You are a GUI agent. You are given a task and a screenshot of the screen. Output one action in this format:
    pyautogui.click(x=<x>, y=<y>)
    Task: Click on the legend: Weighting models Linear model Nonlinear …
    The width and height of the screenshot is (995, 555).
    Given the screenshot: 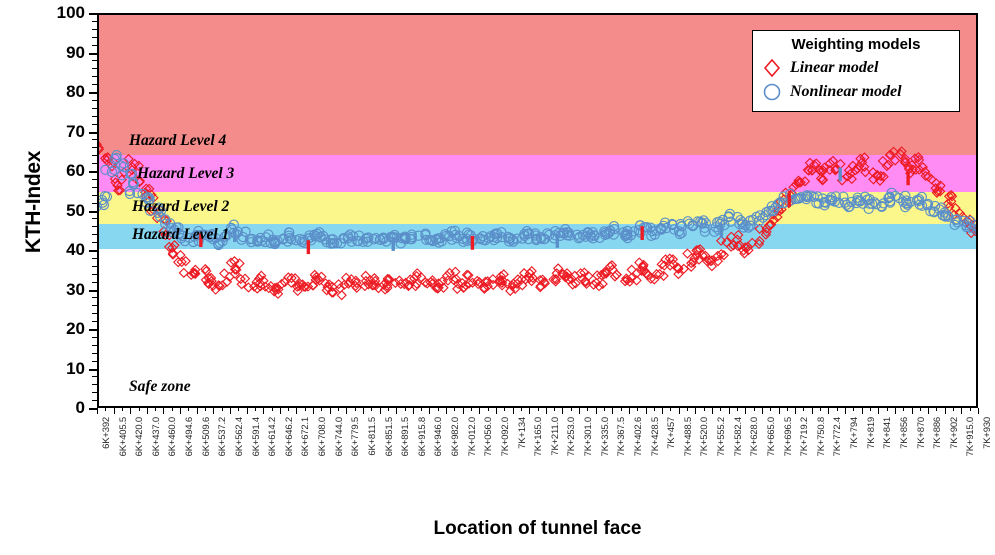 What is the action you would take?
    pyautogui.click(x=856, y=71)
    